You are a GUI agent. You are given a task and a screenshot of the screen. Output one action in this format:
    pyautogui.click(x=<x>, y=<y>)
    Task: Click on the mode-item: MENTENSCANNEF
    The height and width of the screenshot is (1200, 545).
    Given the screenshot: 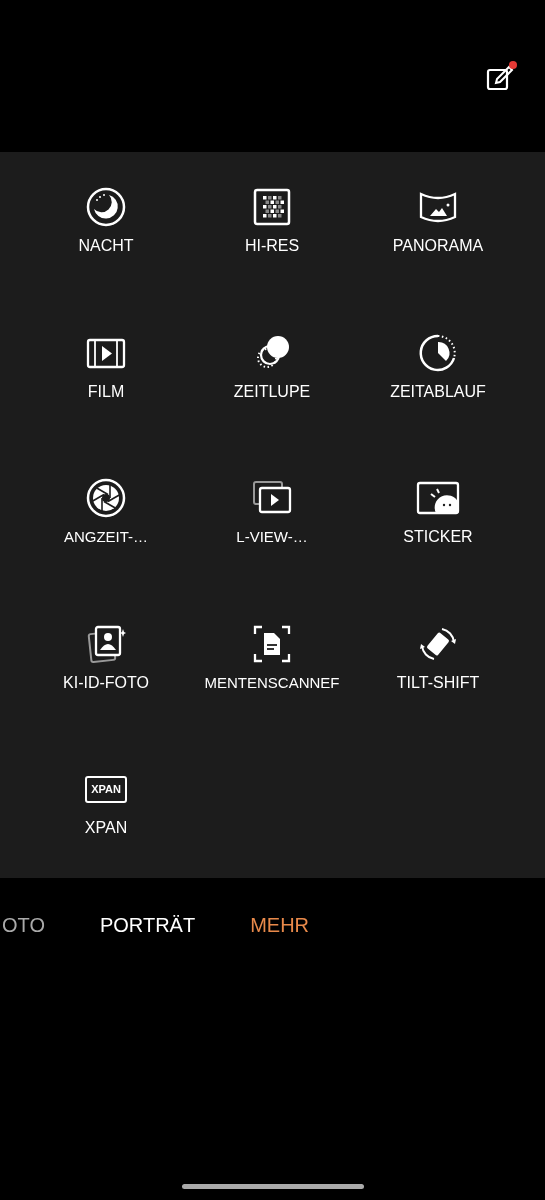 What is the action you would take?
    pyautogui.click(x=272, y=696)
    